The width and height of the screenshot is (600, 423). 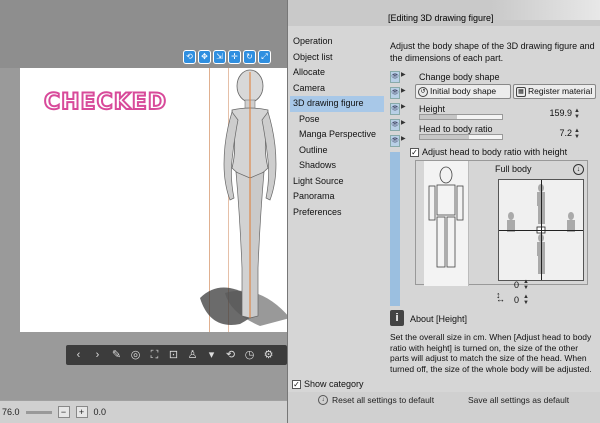 What do you see at coordinates (337, 197) in the screenshot?
I see `category-item: Panorama` at bounding box center [337, 197].